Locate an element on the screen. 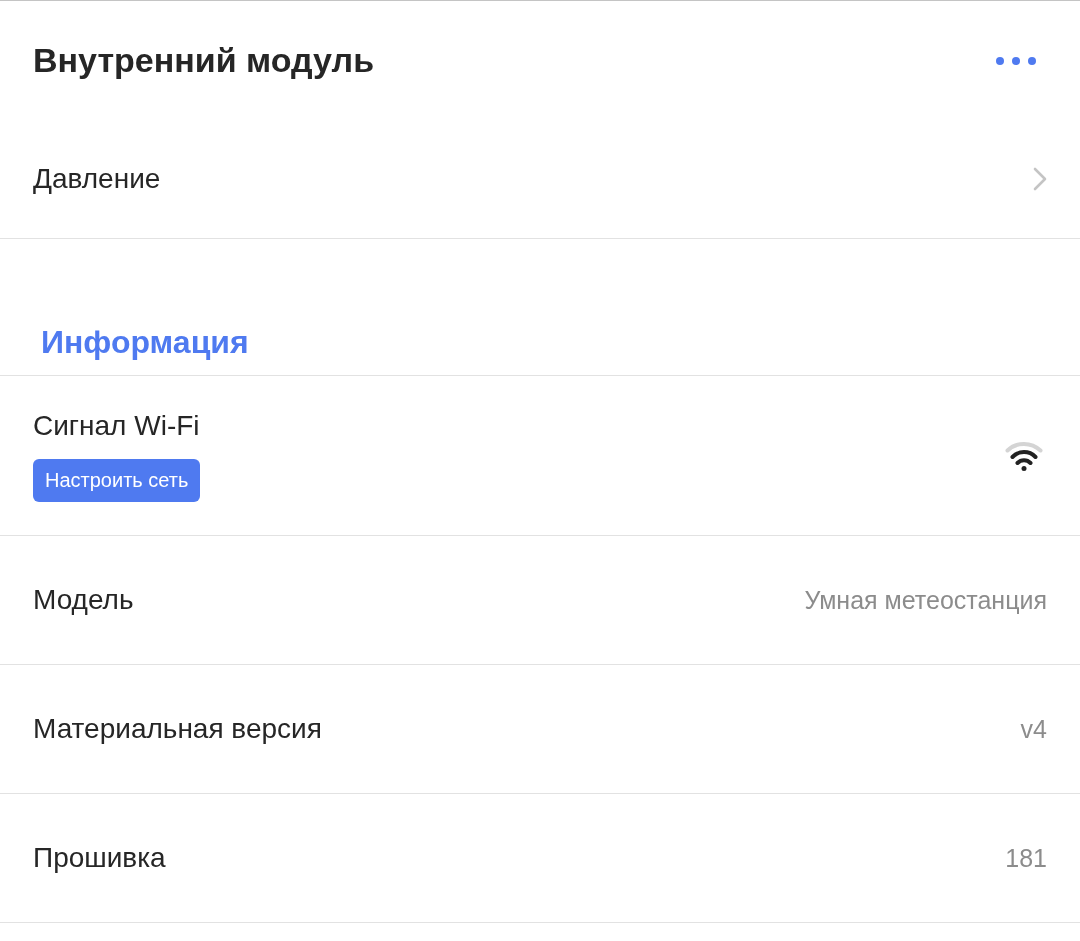 The width and height of the screenshot is (1080, 941). chevron-right-icon is located at coordinates (1040, 179).